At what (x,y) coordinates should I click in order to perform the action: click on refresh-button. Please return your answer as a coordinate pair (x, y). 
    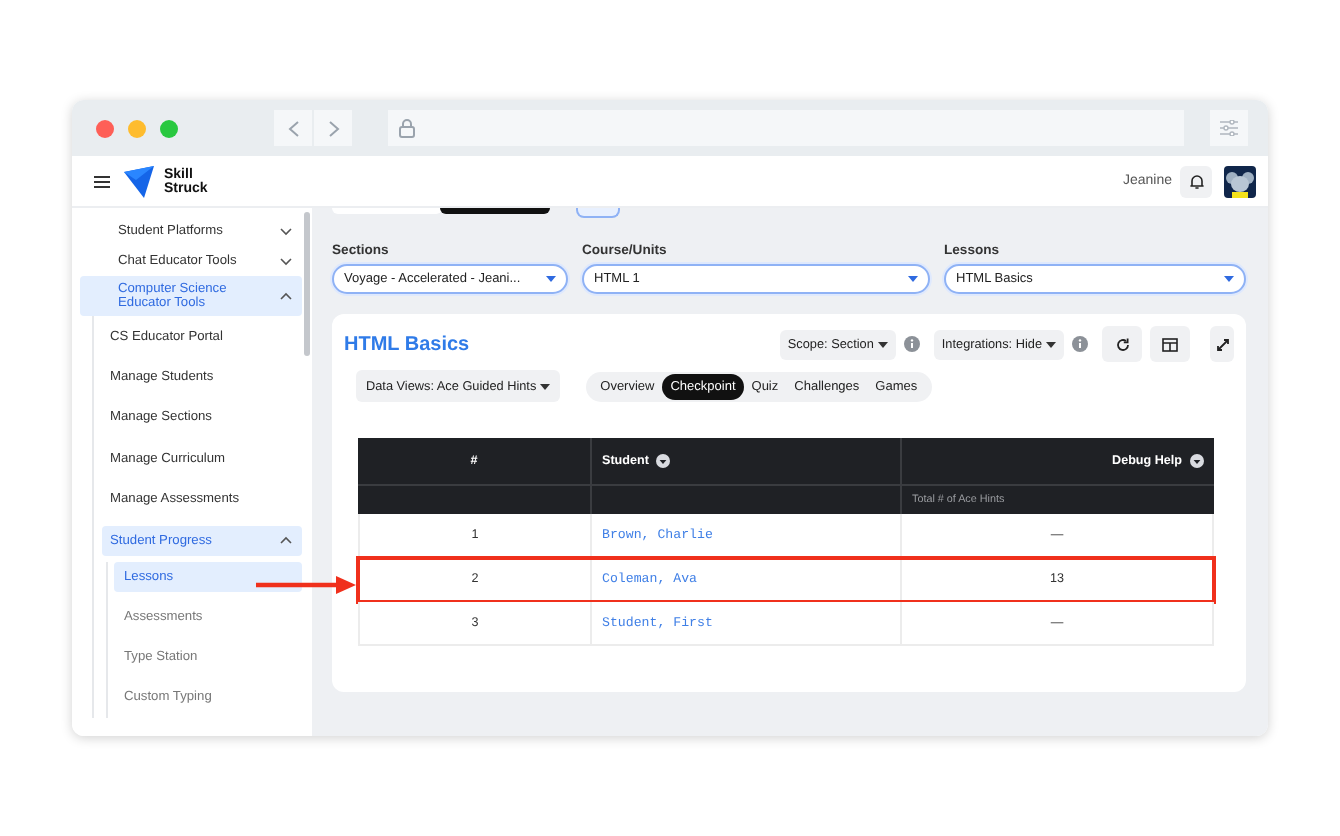
    Looking at the image, I should click on (1122, 344).